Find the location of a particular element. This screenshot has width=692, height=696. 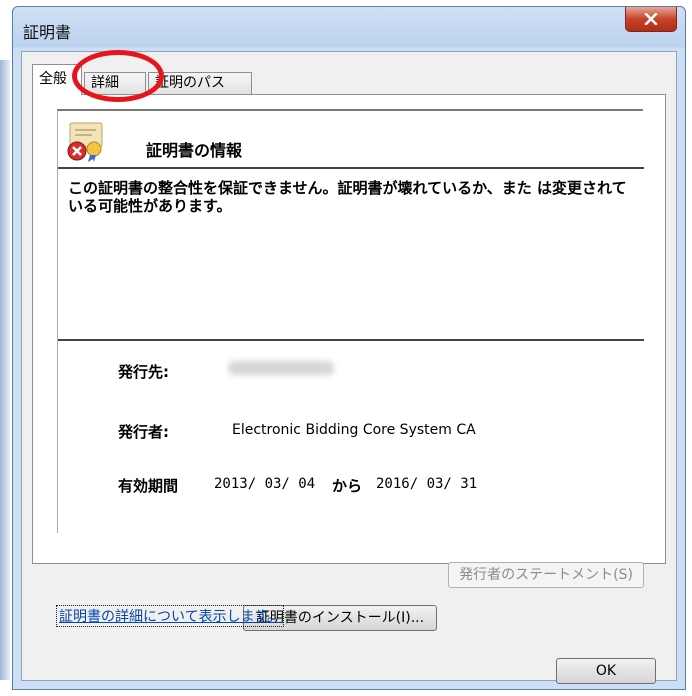

close-icon is located at coordinates (651, 19).